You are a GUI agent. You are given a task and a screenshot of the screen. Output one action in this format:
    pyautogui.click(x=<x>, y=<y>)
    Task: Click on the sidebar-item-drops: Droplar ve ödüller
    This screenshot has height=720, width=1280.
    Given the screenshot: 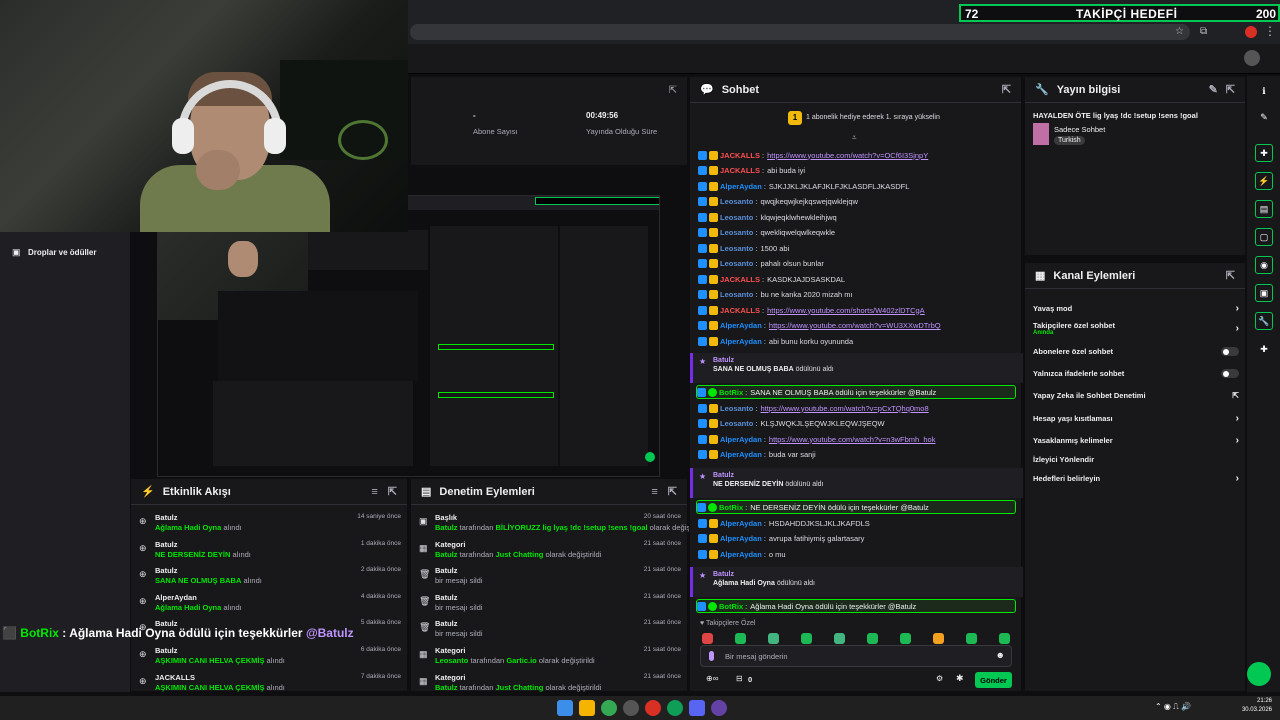 What is the action you would take?
    pyautogui.click(x=62, y=252)
    